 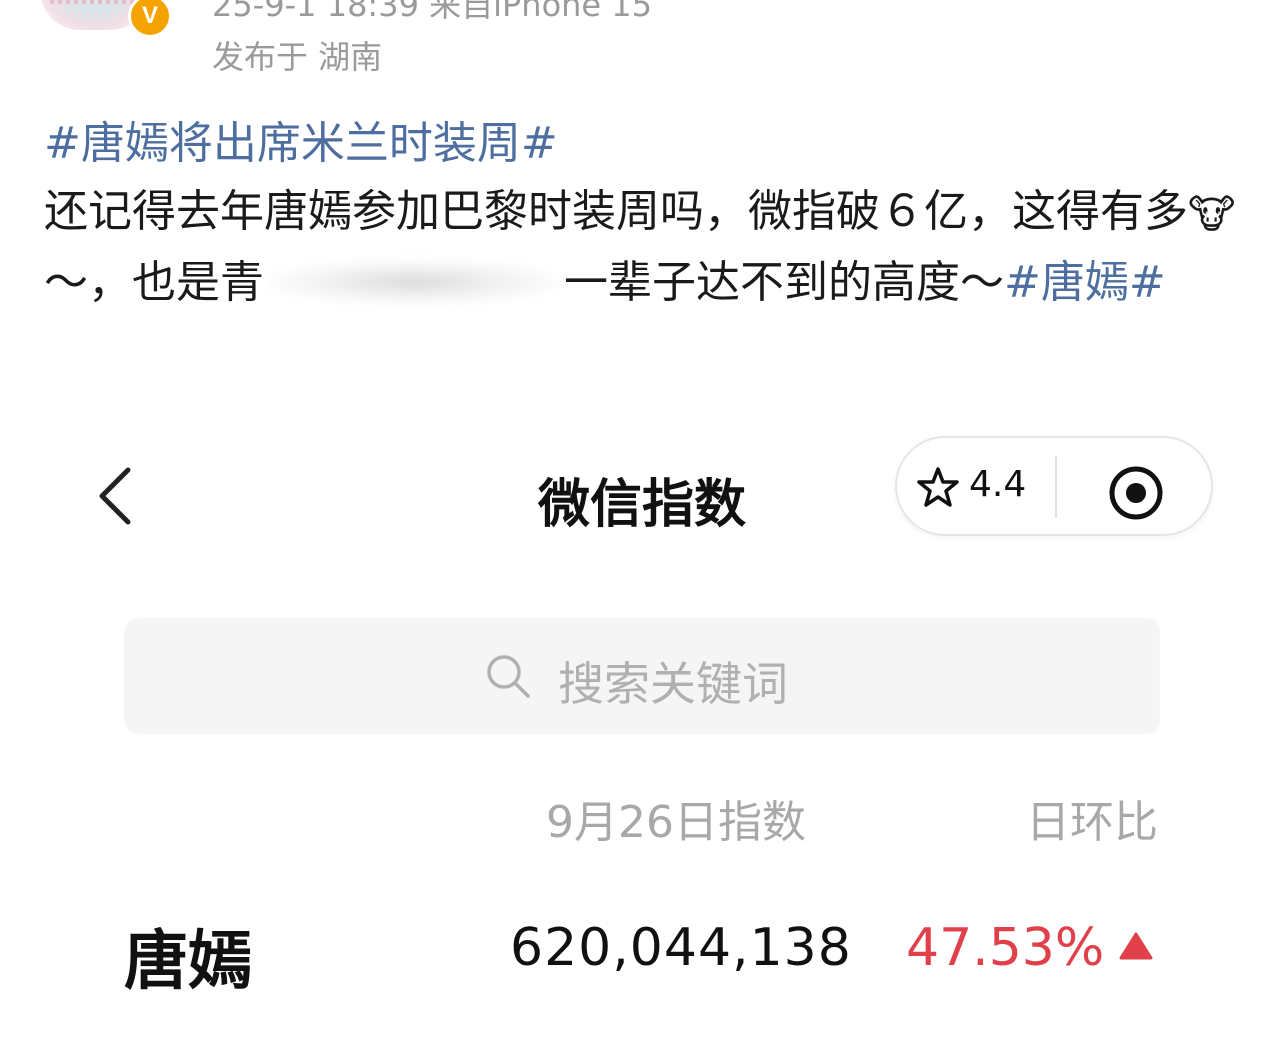 What do you see at coordinates (1005, 948) in the screenshot?
I see `change-value: 47.53%` at bounding box center [1005, 948].